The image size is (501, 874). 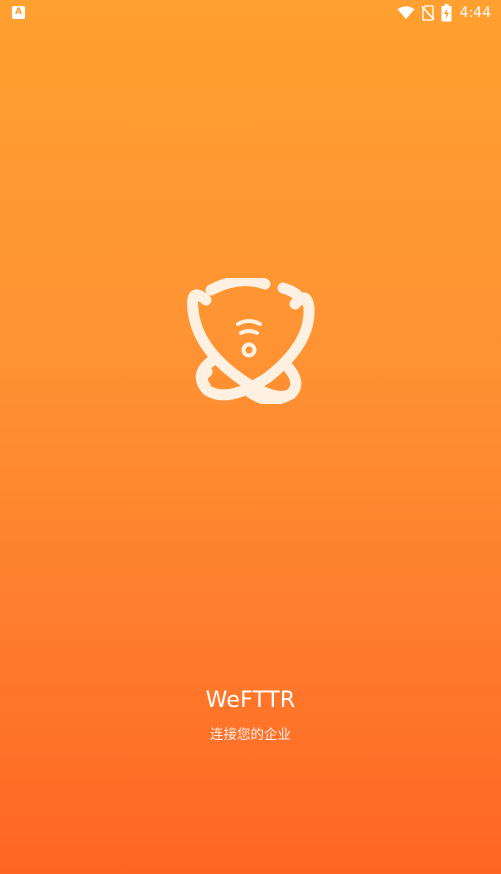 I want to click on notification-icon-label: A, so click(x=18, y=12).